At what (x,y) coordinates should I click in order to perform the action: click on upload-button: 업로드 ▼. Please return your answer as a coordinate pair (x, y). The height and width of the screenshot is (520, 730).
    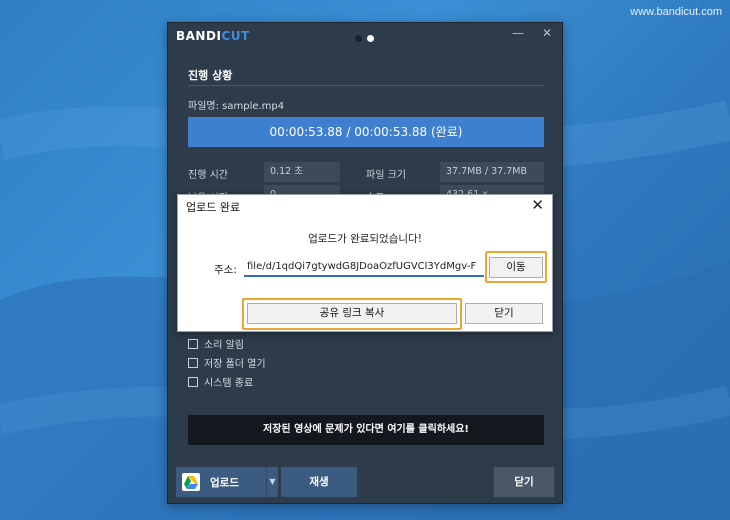
    Looking at the image, I should click on (227, 482).